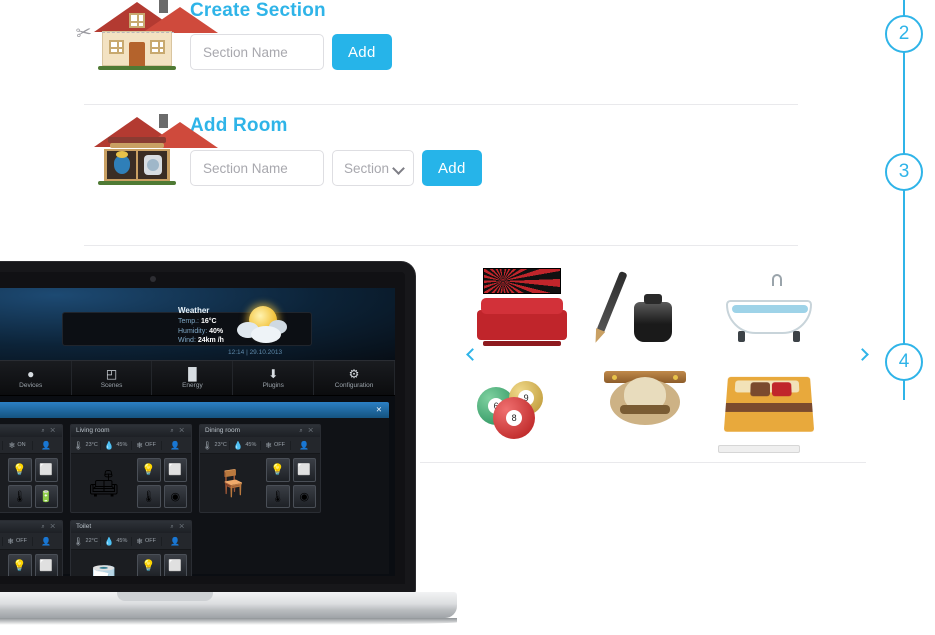 The image size is (935, 635). What do you see at coordinates (31, 548) in the screenshot?
I see `room-card: Guest room⌕ ✕🌡24°C💧45%❄OFF👤💼💡⬜🌡◉` at bounding box center [31, 548].